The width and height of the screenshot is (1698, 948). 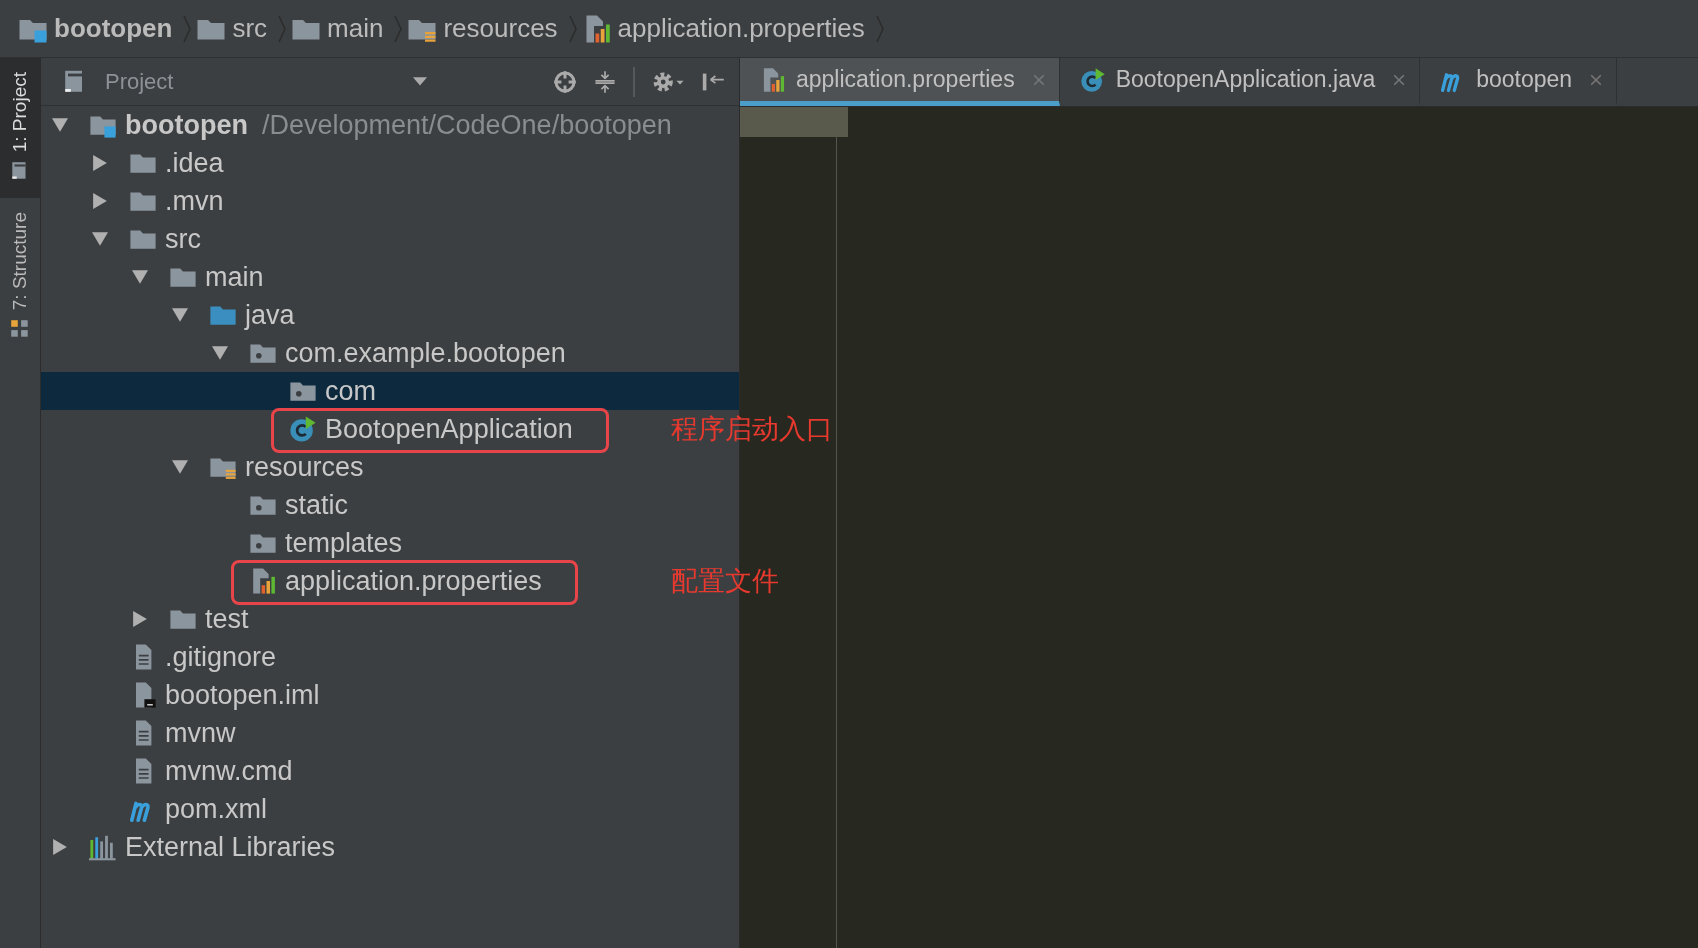 What do you see at coordinates (390, 505) in the screenshot?
I see `tree-item: static` at bounding box center [390, 505].